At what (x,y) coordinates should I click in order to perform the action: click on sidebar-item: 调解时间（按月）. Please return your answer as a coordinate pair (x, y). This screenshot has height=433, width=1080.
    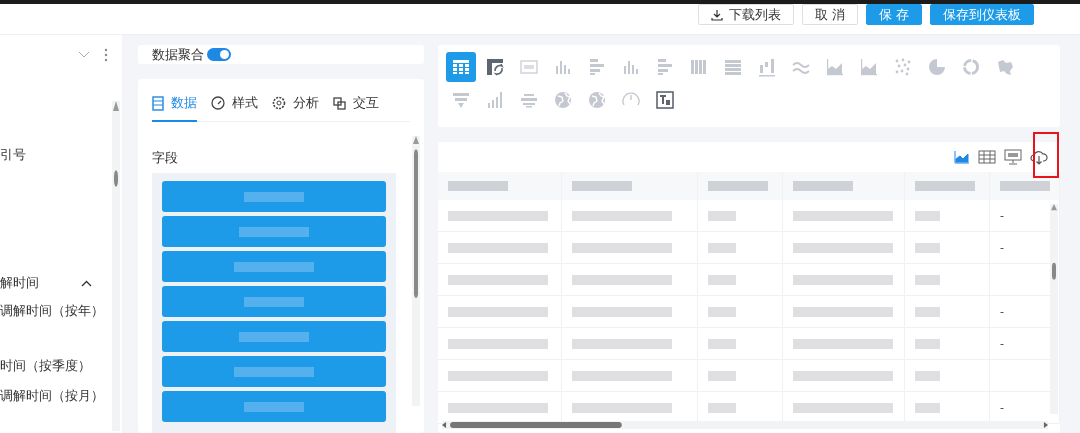
    Looking at the image, I should click on (52, 396).